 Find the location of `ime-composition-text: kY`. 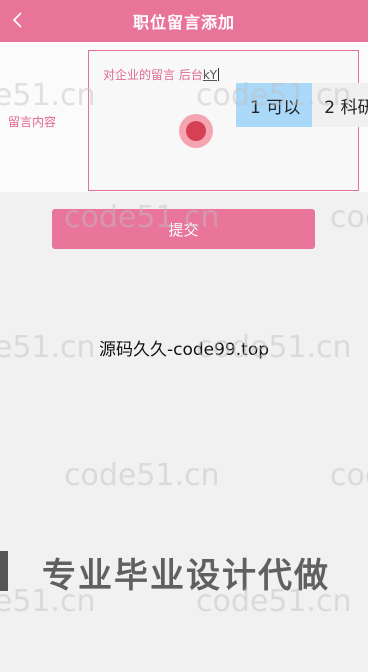

ime-composition-text: kY is located at coordinates (210, 75).